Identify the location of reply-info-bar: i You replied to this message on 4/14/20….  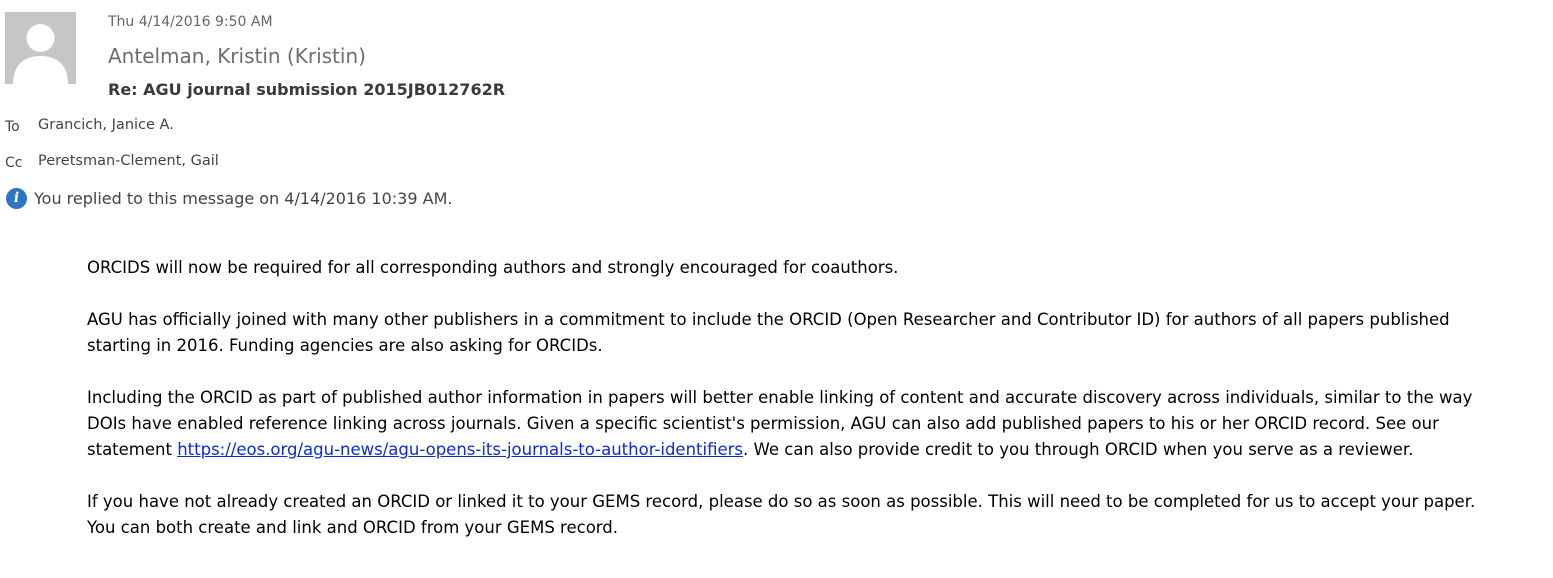
(229, 198).